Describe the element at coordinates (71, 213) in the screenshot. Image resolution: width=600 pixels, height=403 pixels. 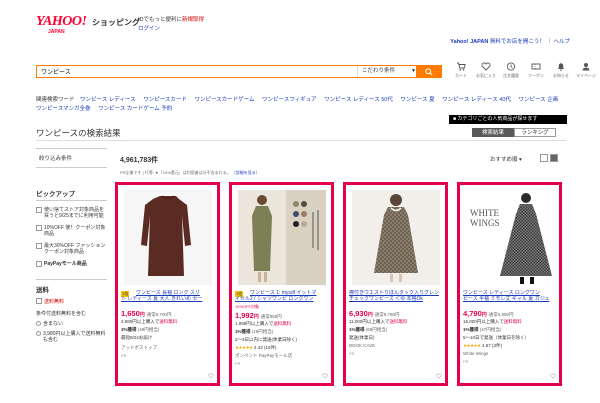
I see `pickup-item: 使い捨てストア対象商品を買うと9/25までに利用可能` at that location.